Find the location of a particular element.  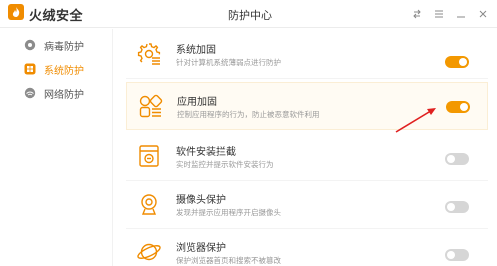

title-bar: 火绒安全 防护中心 is located at coordinates (248, 14).